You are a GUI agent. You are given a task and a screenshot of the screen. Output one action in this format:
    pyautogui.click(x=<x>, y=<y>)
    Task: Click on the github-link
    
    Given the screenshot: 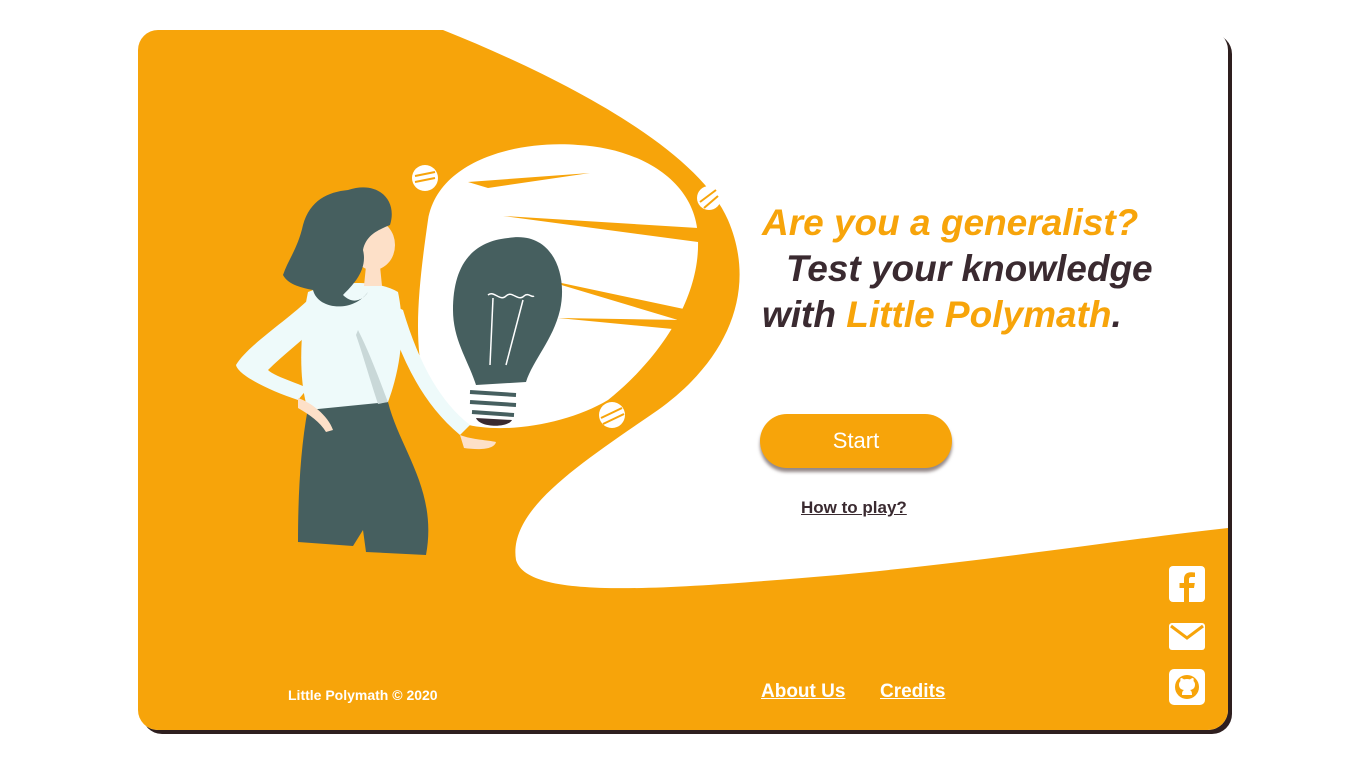 What is the action you would take?
    pyautogui.click(x=1187, y=687)
    